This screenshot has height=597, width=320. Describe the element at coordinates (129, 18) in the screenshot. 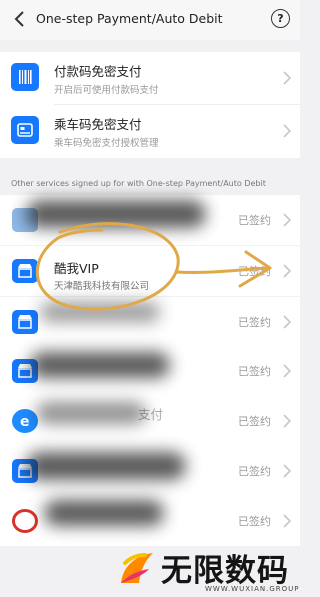

I see `page-title: One-step Payment/Auto Debit` at that location.